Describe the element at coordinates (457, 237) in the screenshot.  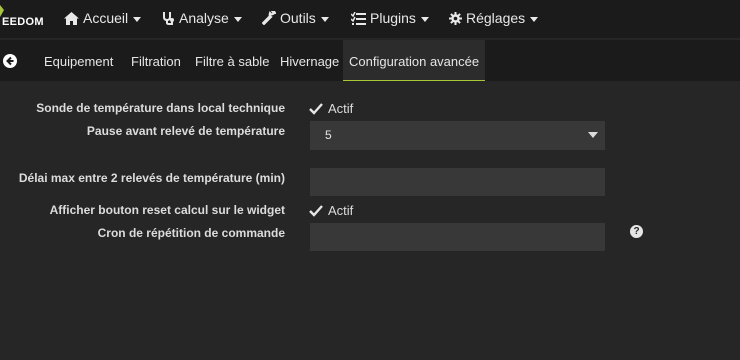
I see `cron-input` at that location.